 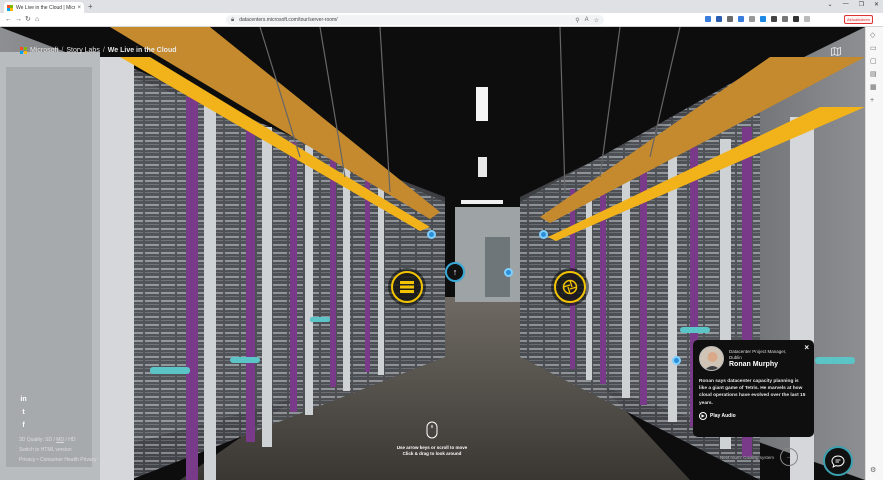 I want to click on map-icon, so click(x=836, y=51).